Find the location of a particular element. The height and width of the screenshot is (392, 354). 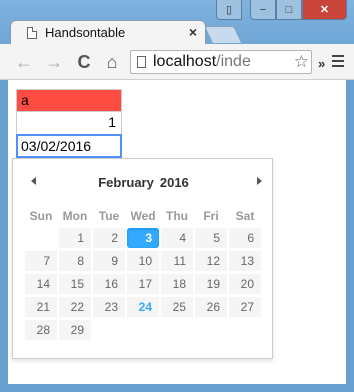

calendar-day: 7 is located at coordinates (41, 260).